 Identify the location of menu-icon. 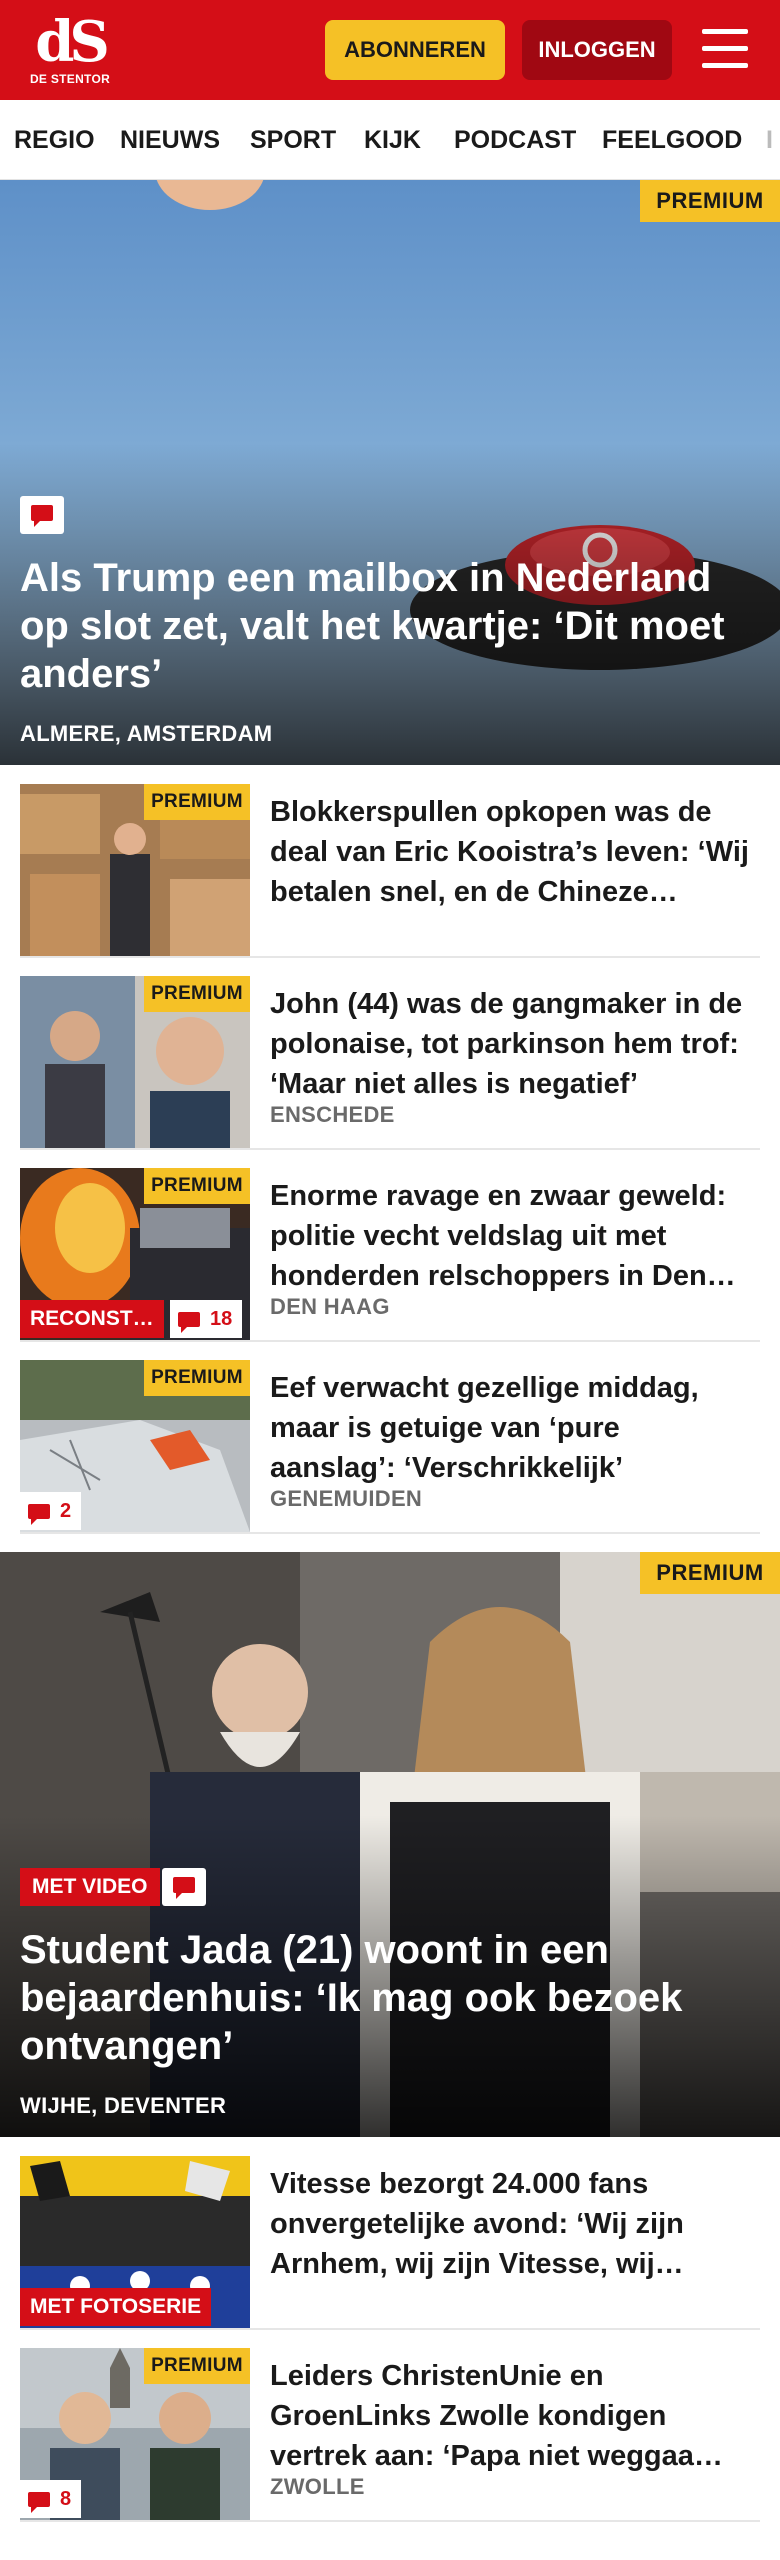
(725, 49).